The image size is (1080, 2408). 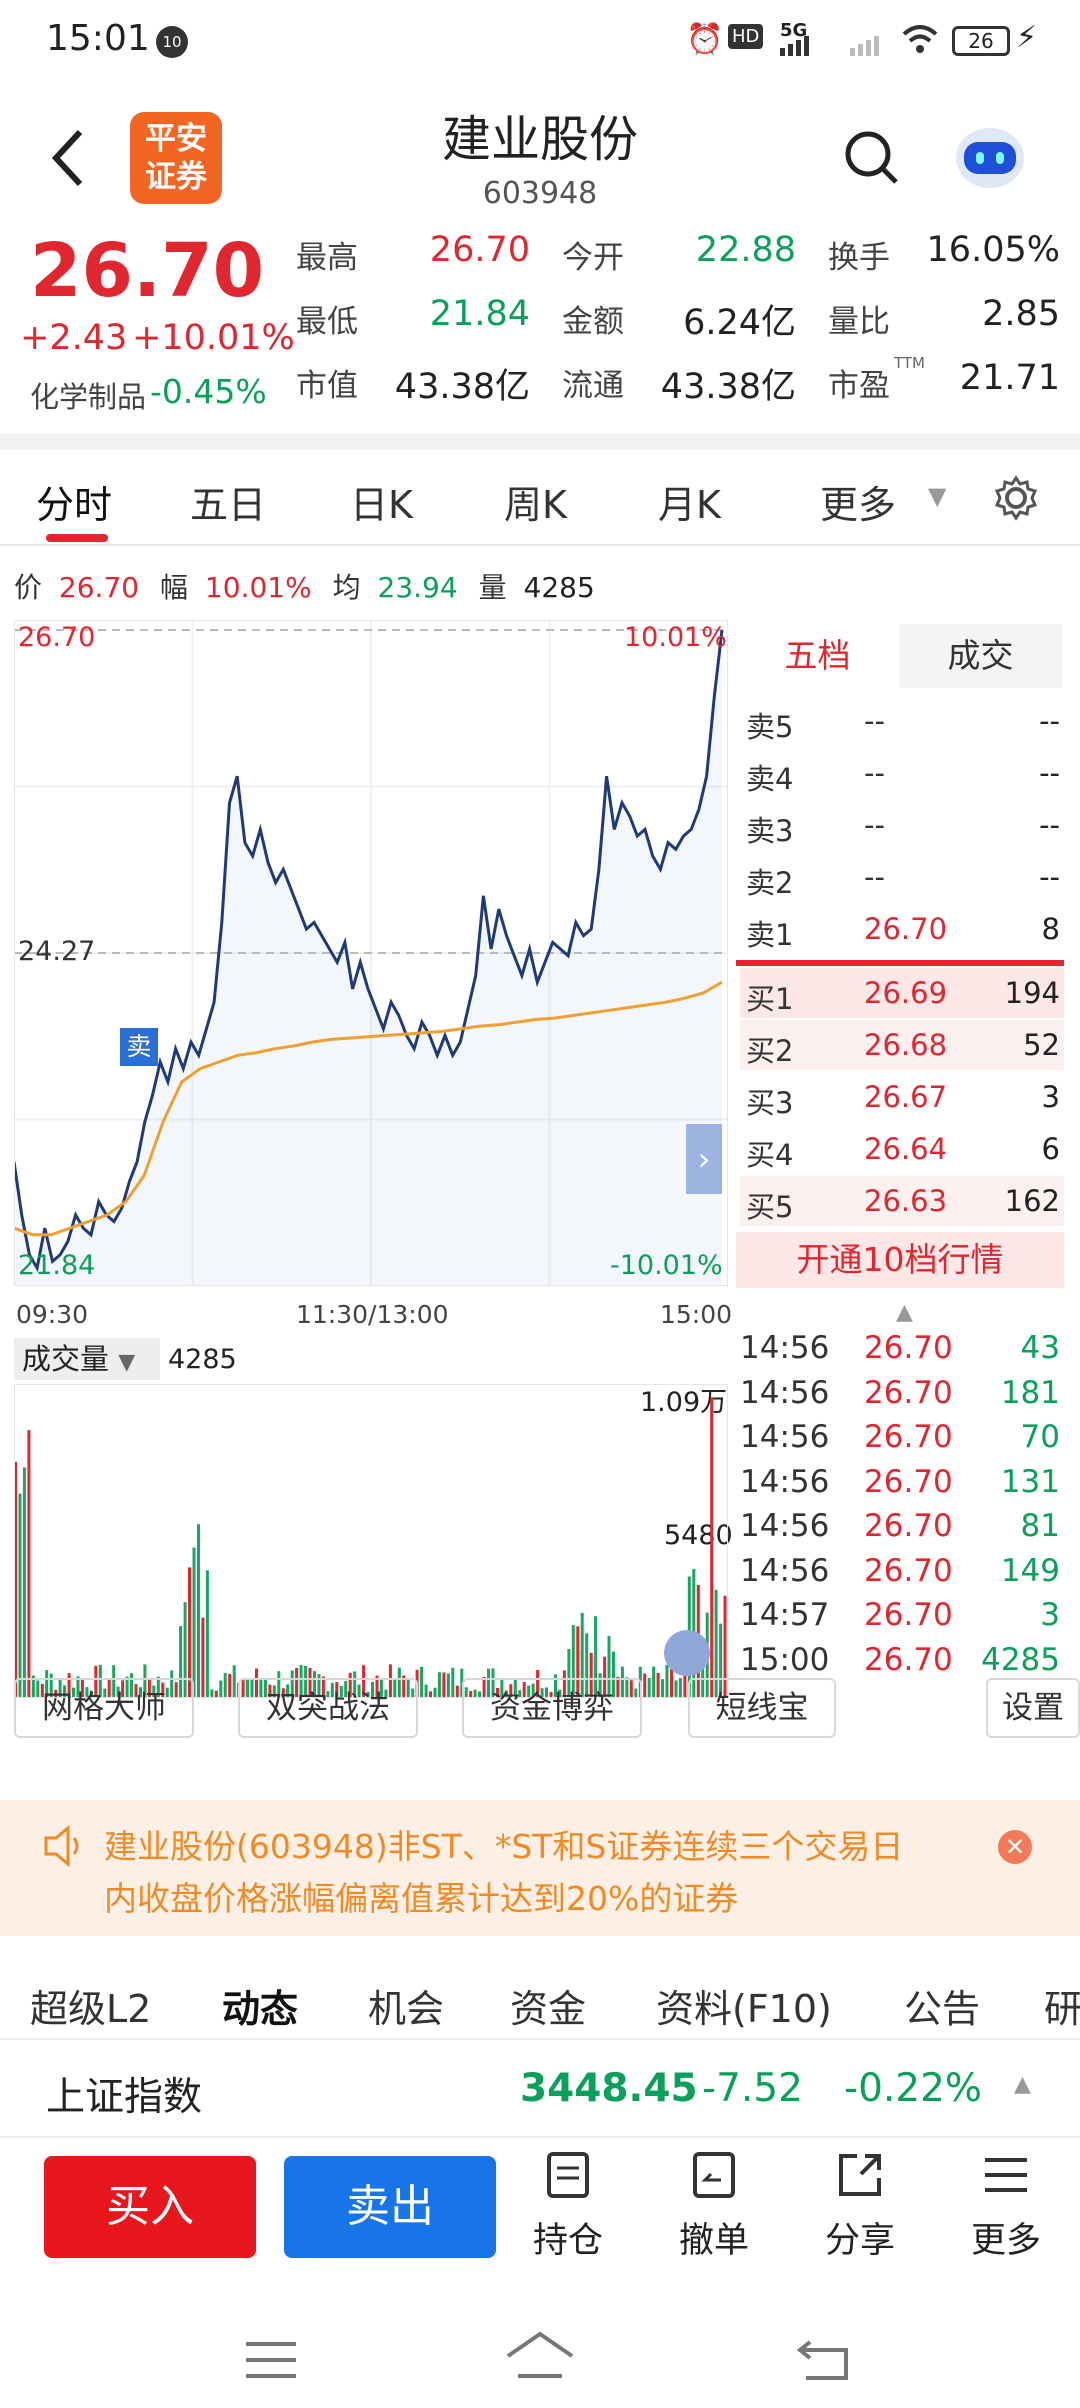 I want to click on bid-row: 买5 26.63 162, so click(x=902, y=1201).